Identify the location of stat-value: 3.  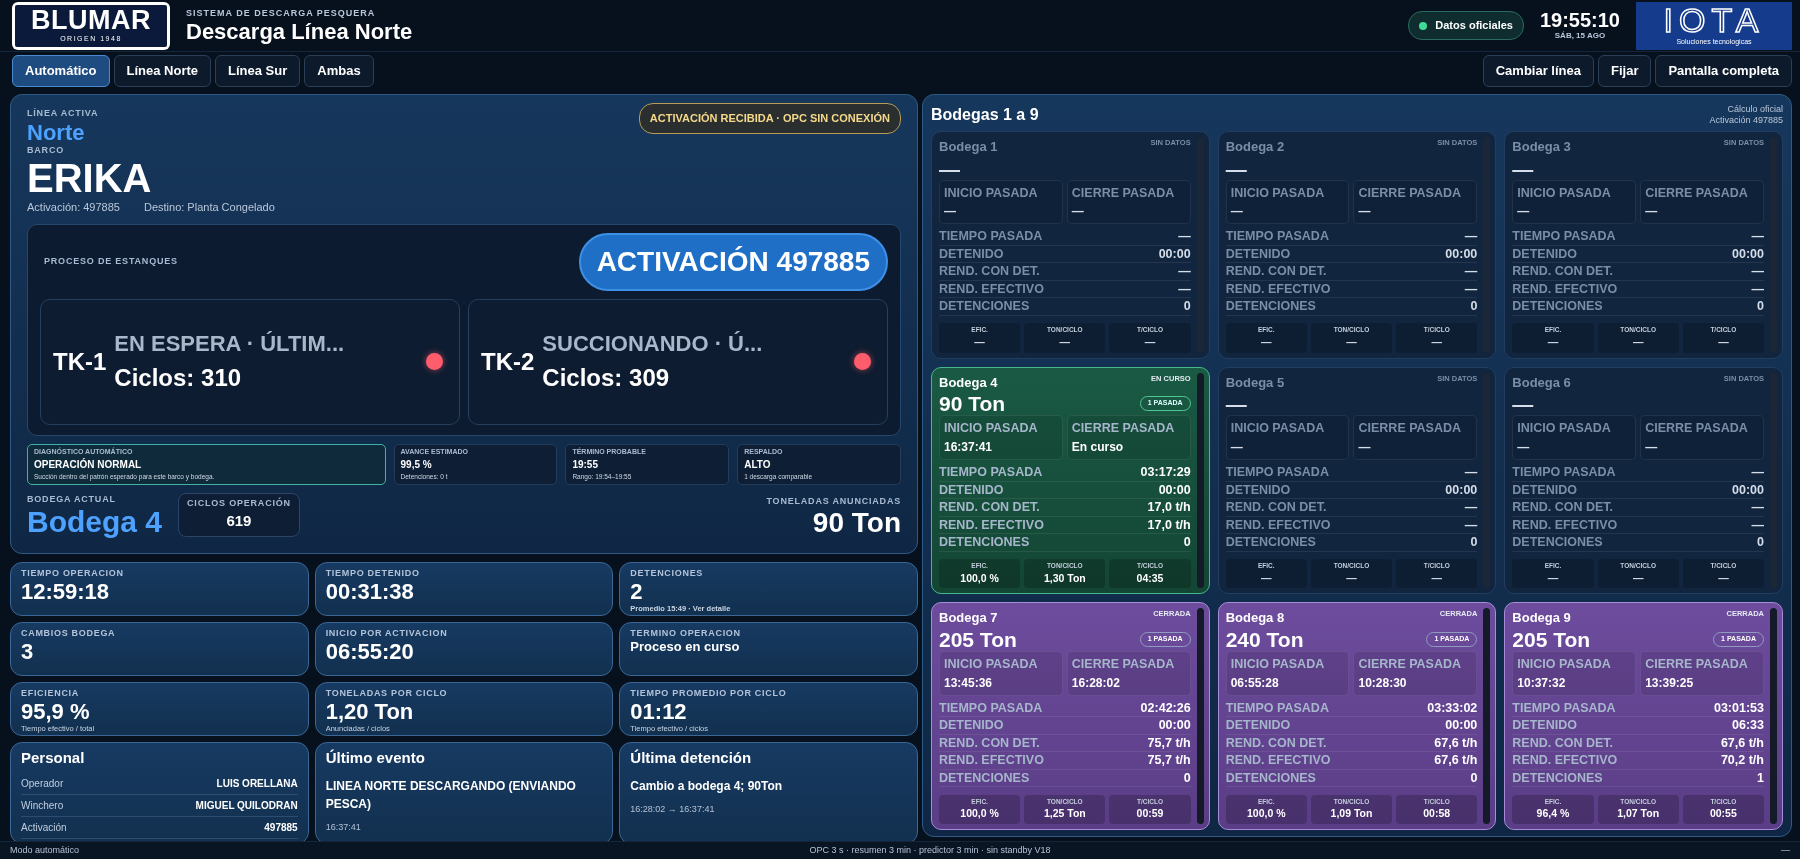
(28, 652).